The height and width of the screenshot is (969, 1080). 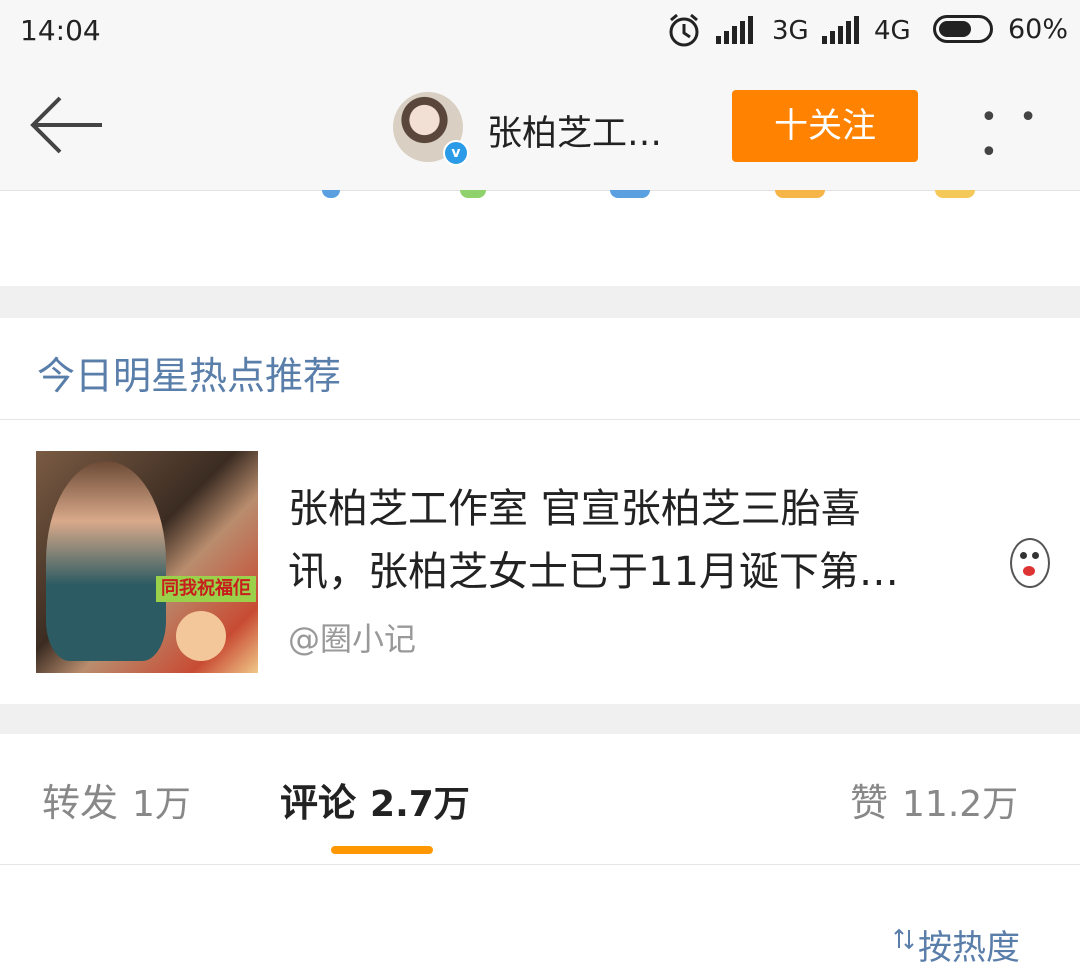 I want to click on tab-label: 评论, so click(x=318, y=803).